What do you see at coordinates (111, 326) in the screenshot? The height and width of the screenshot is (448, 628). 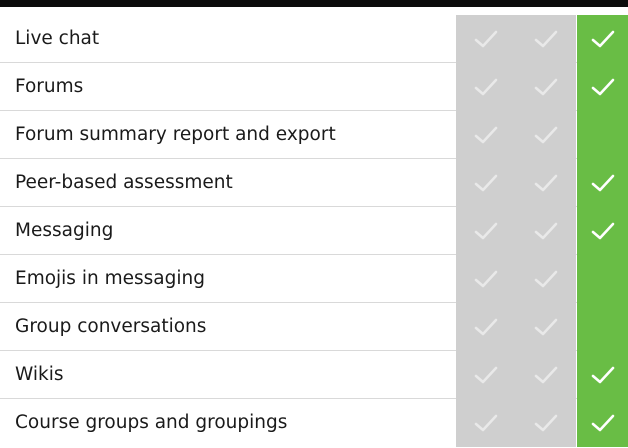 I see `feature-label: Group conversations` at bounding box center [111, 326].